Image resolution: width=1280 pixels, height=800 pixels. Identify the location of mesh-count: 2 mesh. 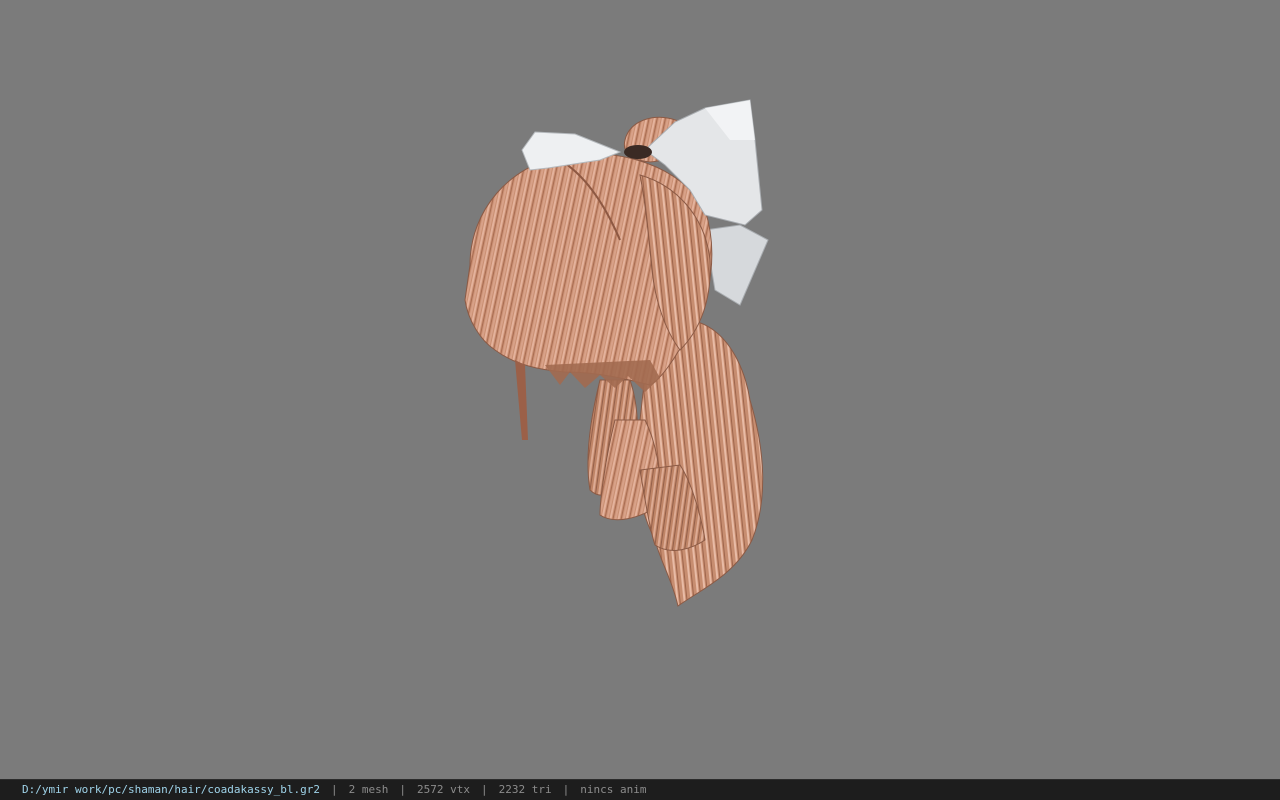
(368, 789).